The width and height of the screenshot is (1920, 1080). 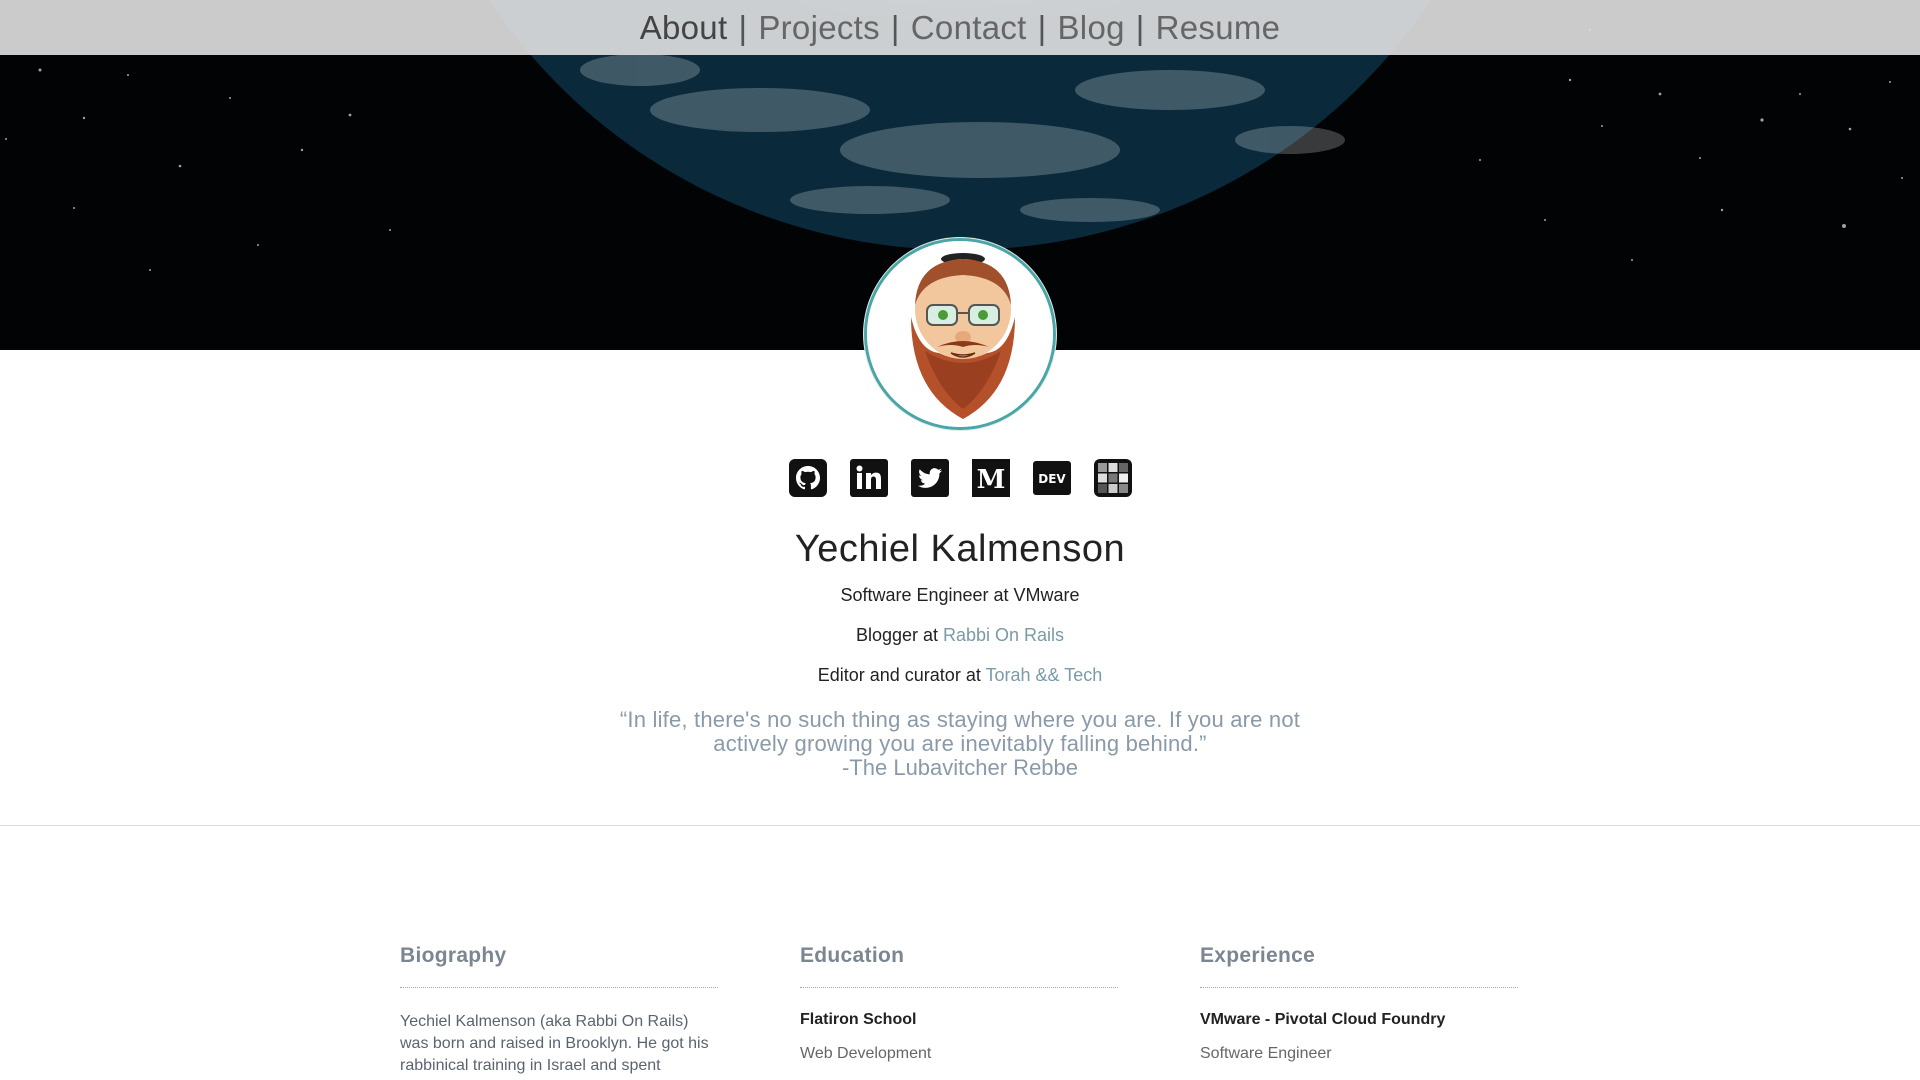 What do you see at coordinates (960, 549) in the screenshot?
I see `profile-name: Yechiel Kalmenson` at bounding box center [960, 549].